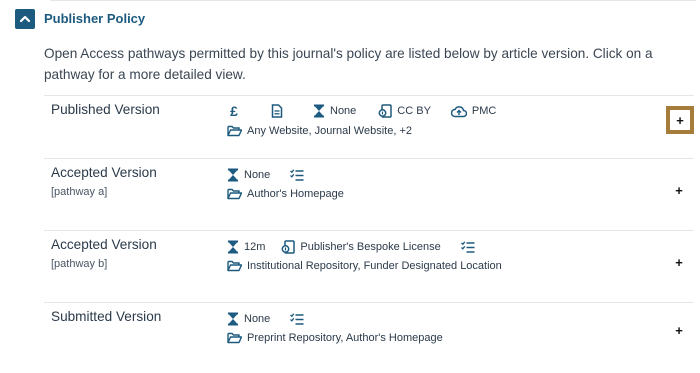 The height and width of the screenshot is (373, 700). I want to click on header-divider, so click(373, 0).